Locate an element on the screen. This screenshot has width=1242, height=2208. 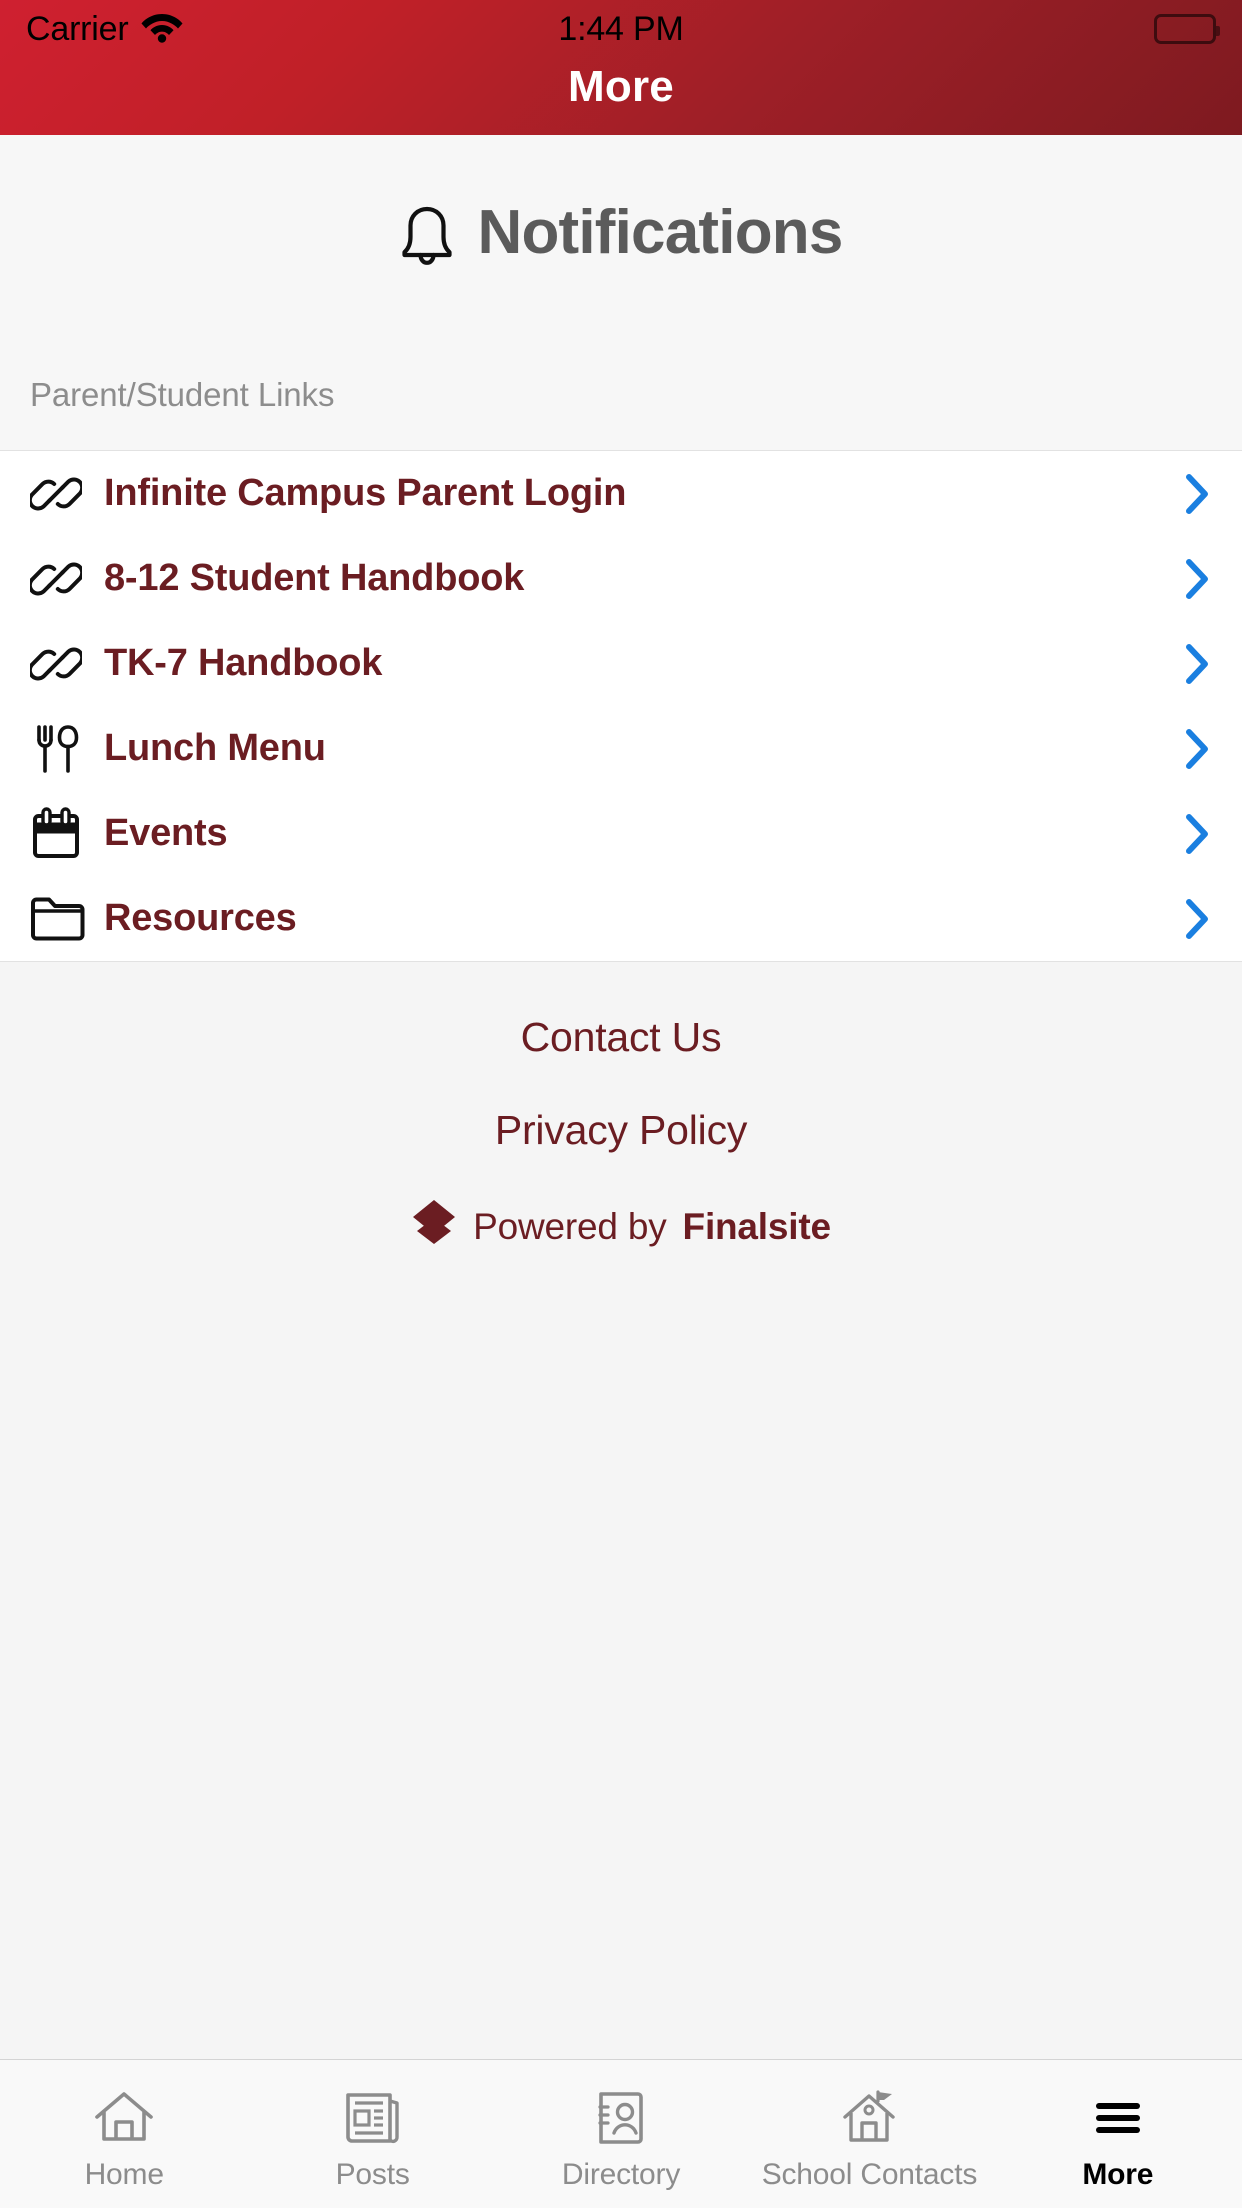
status-bar: Carrier 1:44 PM is located at coordinates (621, 29).